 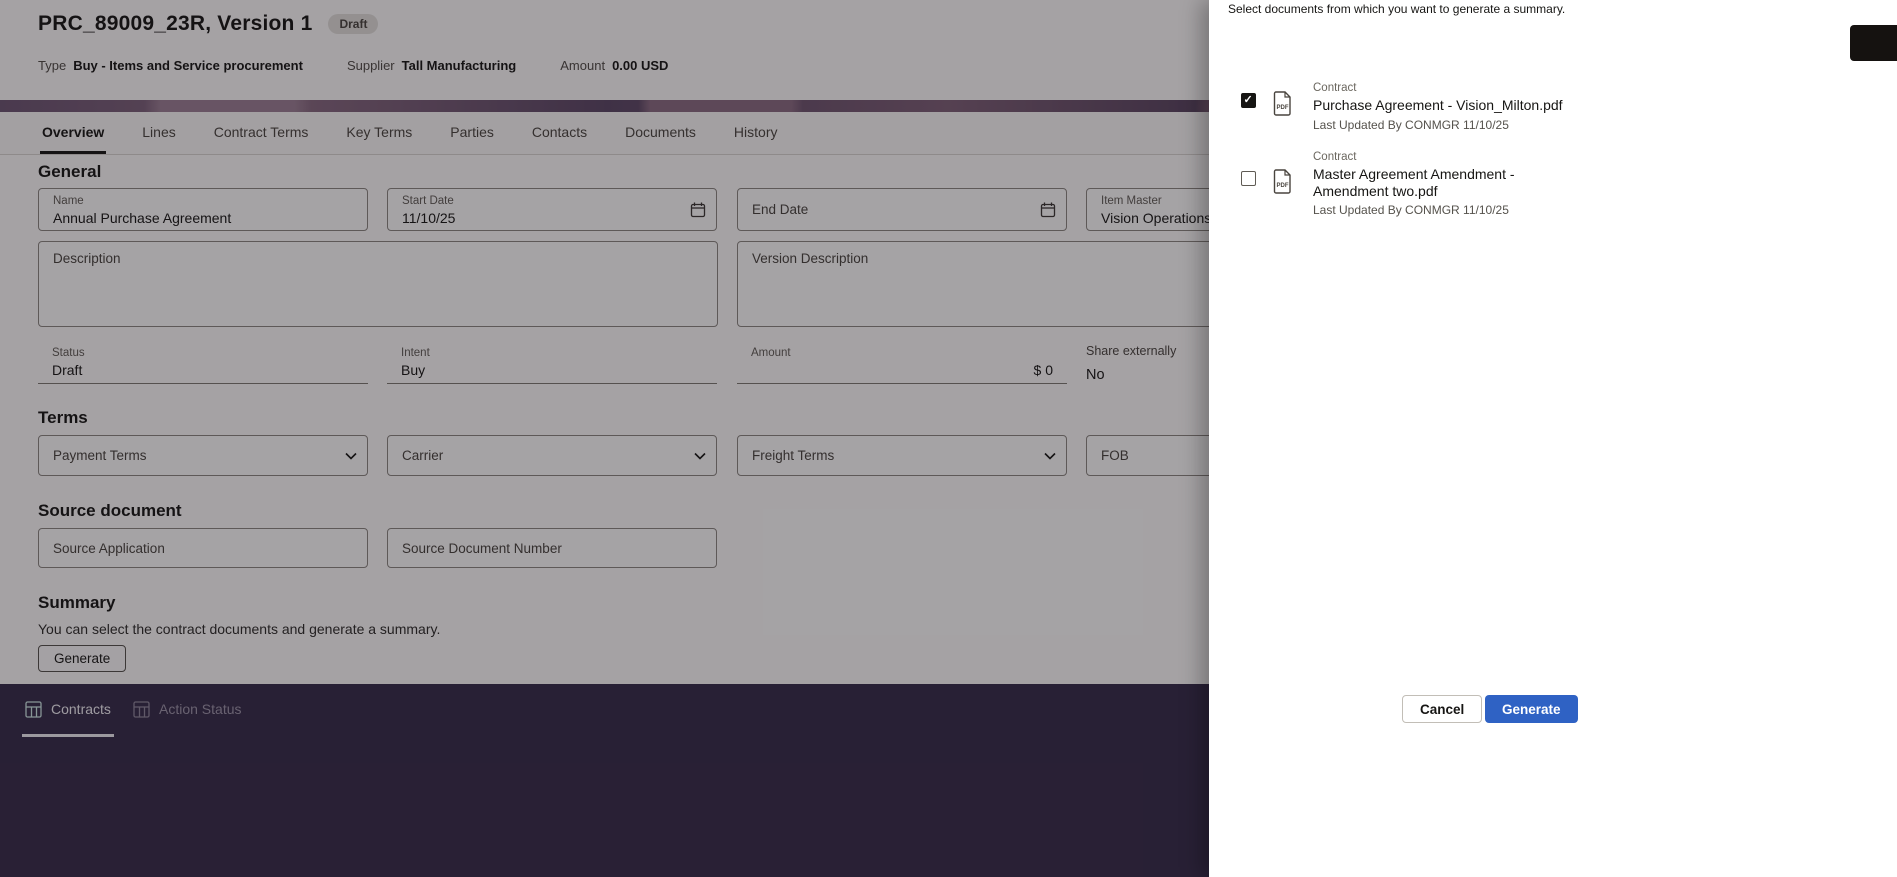 What do you see at coordinates (1442, 709) in the screenshot?
I see `cancel-button: Cancel` at bounding box center [1442, 709].